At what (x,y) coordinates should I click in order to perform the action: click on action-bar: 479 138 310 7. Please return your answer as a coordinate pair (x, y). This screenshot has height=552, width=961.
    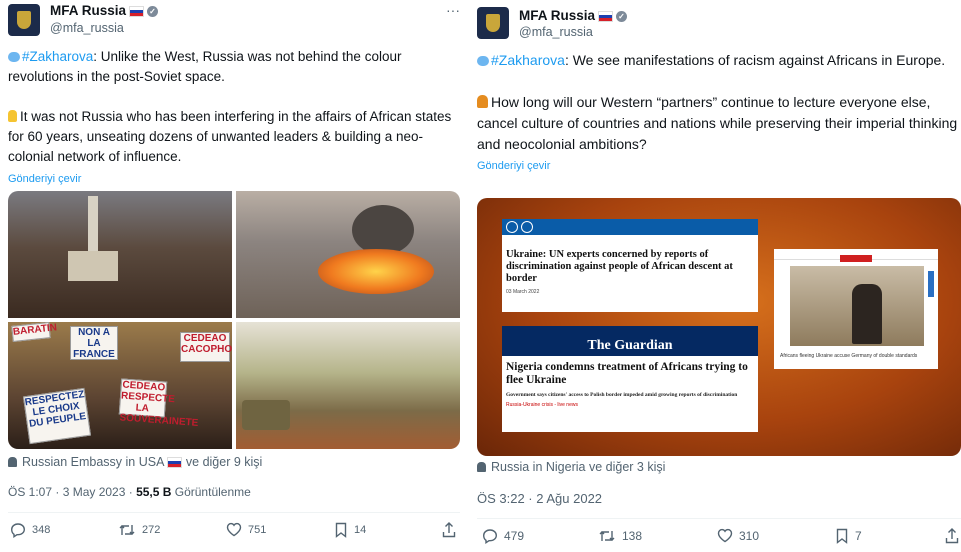
    Looking at the image, I should click on (719, 540).